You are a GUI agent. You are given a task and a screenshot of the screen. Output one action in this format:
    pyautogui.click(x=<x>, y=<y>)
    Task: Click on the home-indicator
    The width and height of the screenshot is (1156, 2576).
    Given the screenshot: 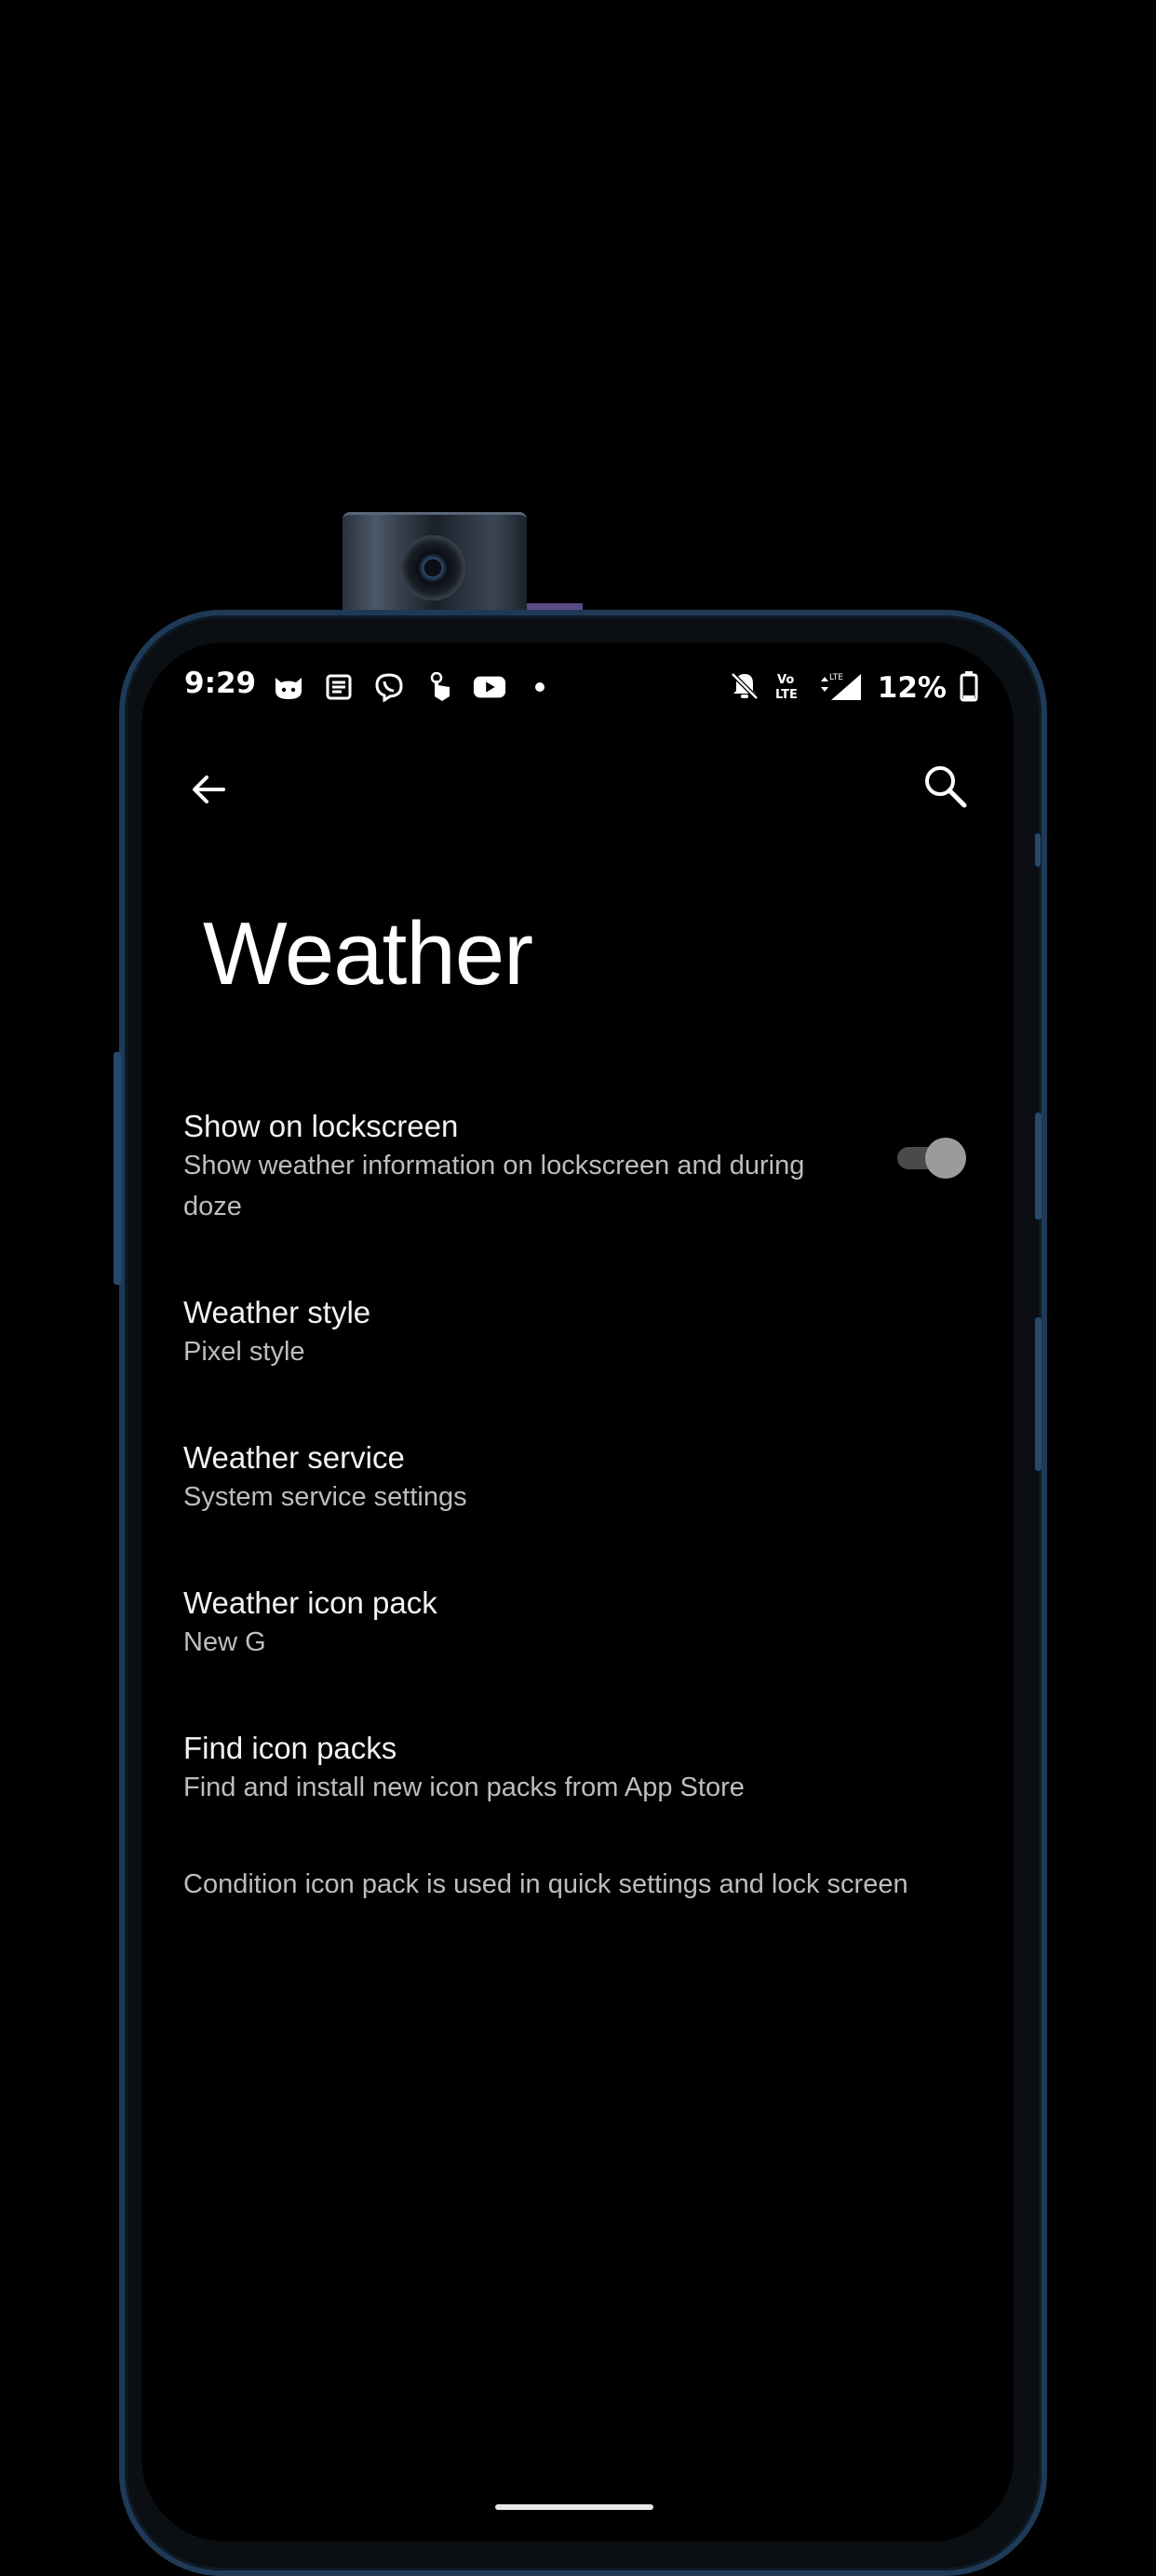 What is the action you would take?
    pyautogui.click(x=574, y=2507)
    